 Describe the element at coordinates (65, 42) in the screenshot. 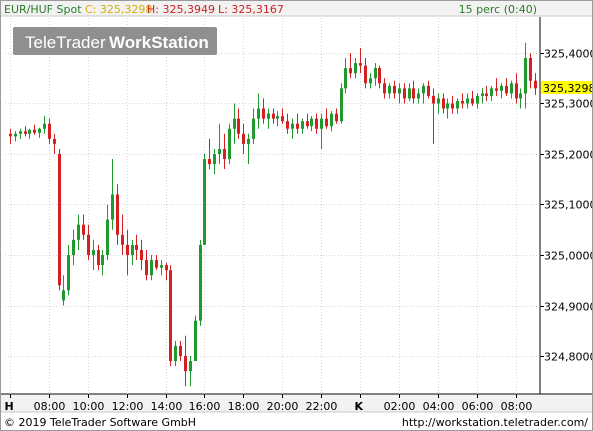

I see `logo-brand-text: TeleTrader` at that location.